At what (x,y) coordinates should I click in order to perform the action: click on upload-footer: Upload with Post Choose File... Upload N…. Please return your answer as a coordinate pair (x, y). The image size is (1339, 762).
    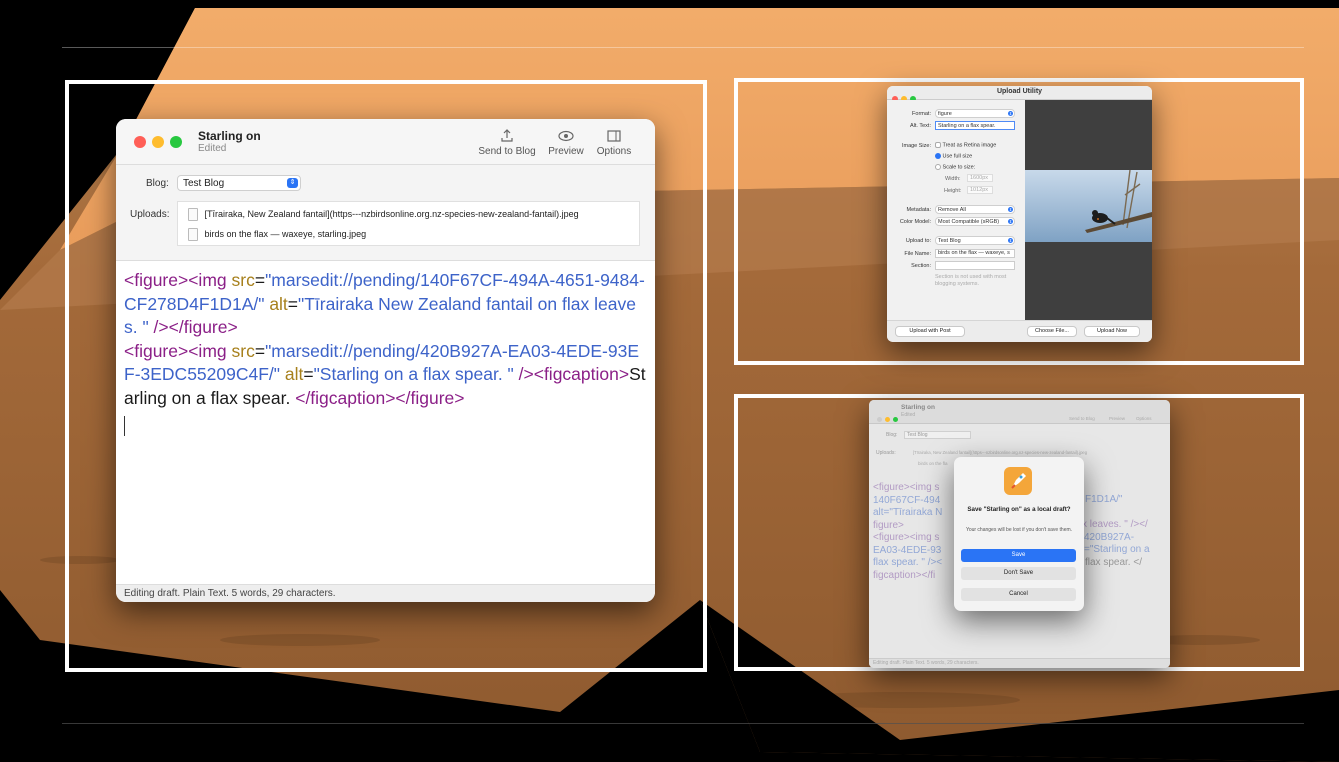
    Looking at the image, I should click on (1019, 331).